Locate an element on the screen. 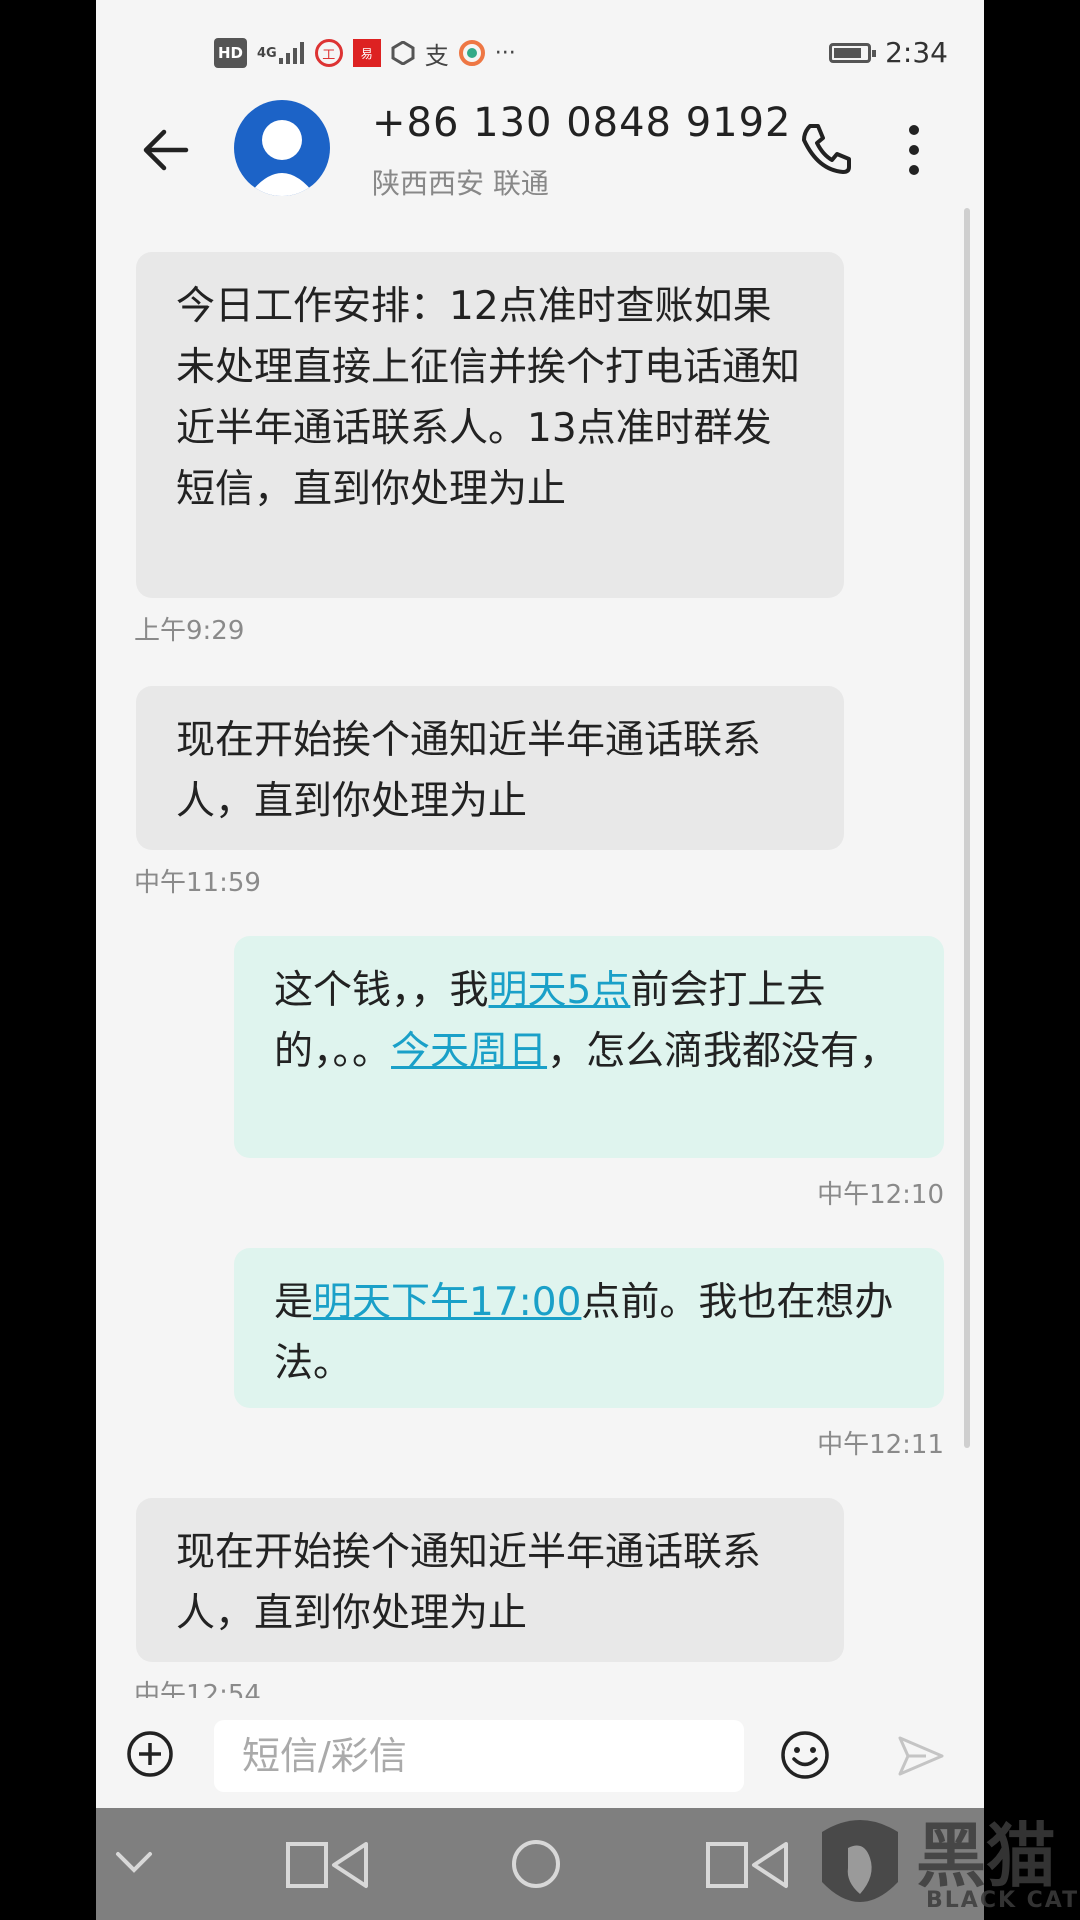 The width and height of the screenshot is (1080, 1920). network-4g-indicator: 4G is located at coordinates (281, 53).